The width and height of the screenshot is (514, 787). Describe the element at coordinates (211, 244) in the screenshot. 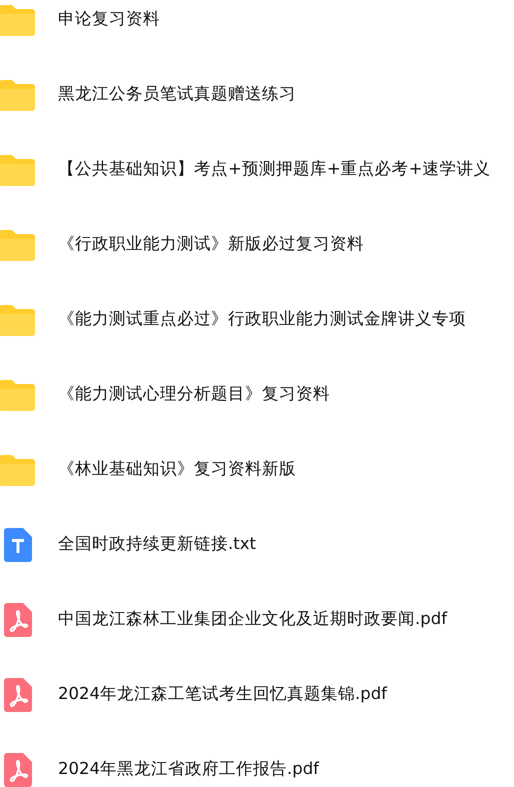

I see `file-name: 《行政职业能力测试》新版必过复习资料` at that location.